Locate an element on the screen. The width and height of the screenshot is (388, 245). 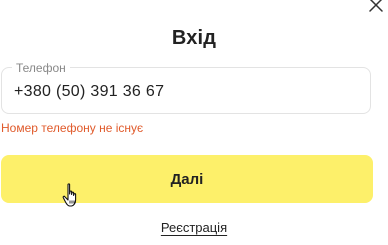
dialog-title: Вхід is located at coordinates (194, 38).